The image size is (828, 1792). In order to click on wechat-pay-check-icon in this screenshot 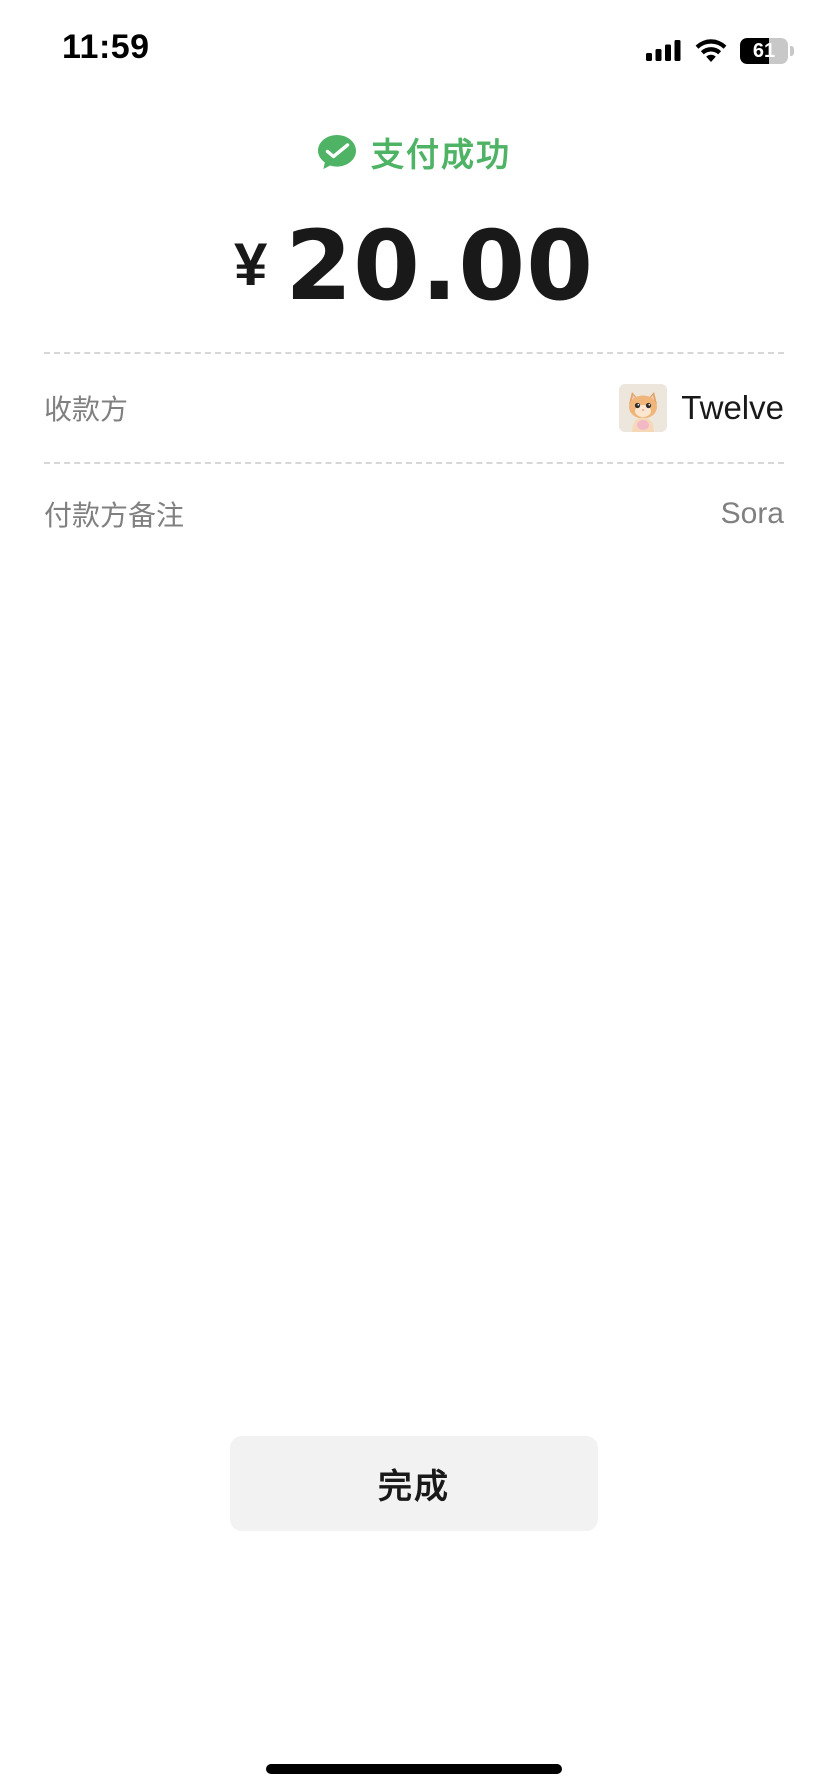, I will do `click(337, 152)`.